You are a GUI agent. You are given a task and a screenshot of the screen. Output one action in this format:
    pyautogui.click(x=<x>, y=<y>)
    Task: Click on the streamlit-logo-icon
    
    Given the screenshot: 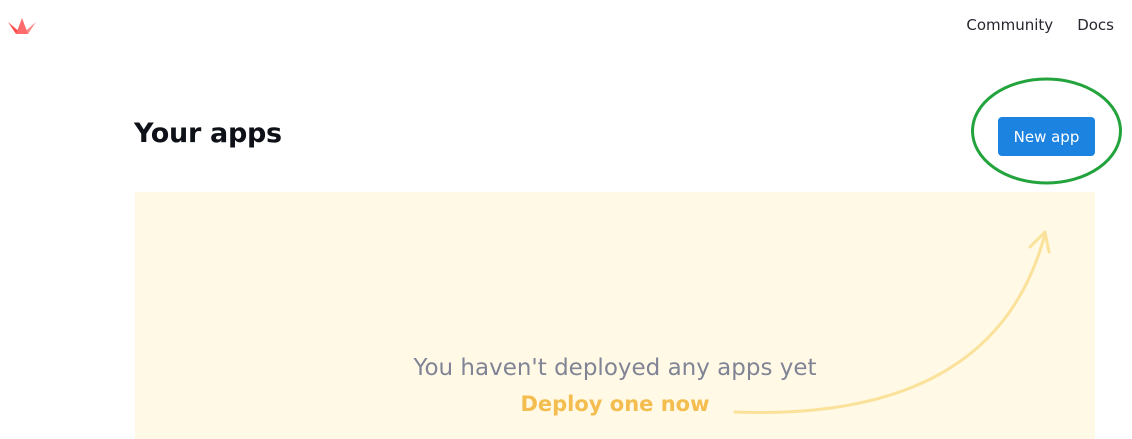 What is the action you would take?
    pyautogui.click(x=22, y=26)
    